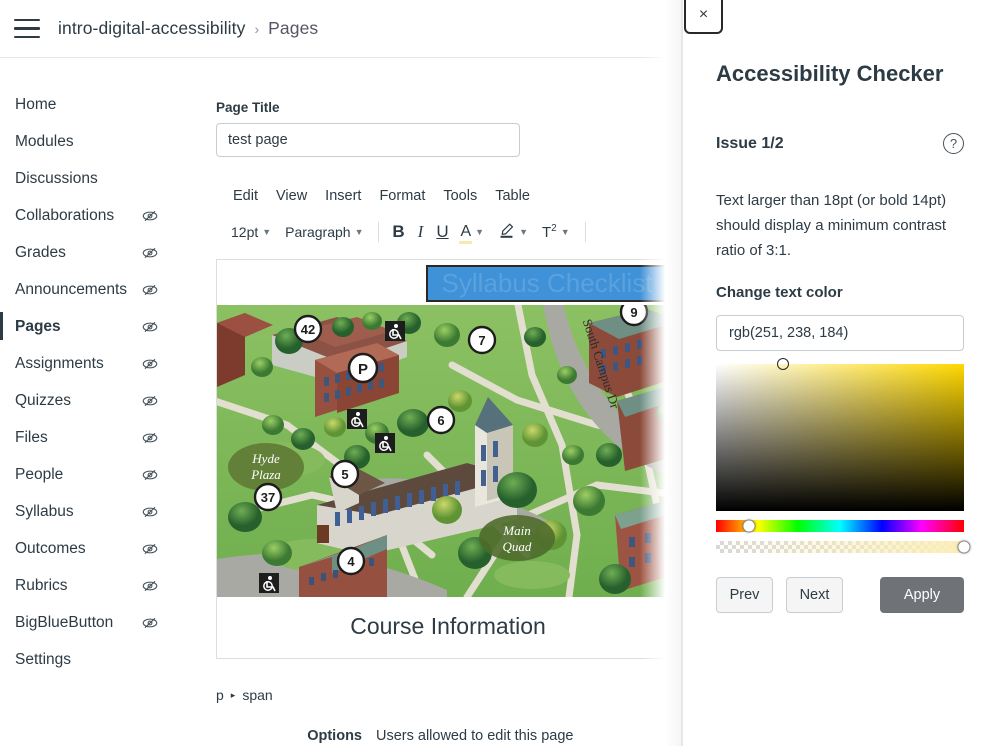 The image size is (994, 746). I want to click on bold-button: B, so click(398, 232).